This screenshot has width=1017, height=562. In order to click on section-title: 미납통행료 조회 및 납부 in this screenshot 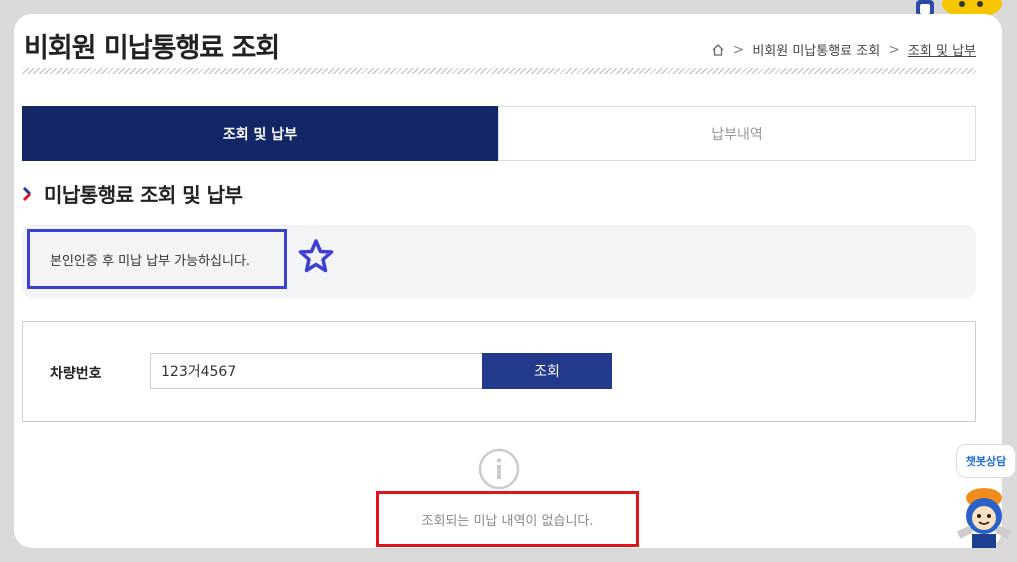, I will do `click(143, 195)`.